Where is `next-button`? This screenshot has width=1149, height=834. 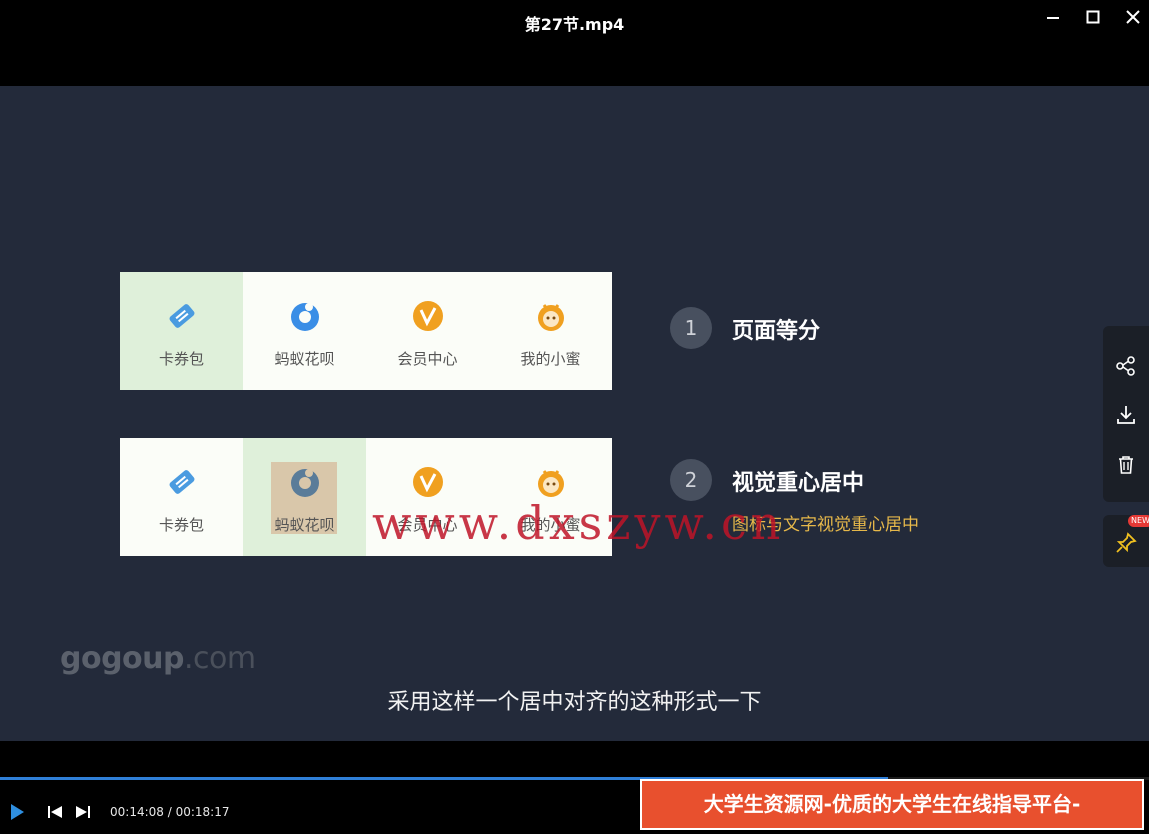
next-button is located at coordinates (83, 812).